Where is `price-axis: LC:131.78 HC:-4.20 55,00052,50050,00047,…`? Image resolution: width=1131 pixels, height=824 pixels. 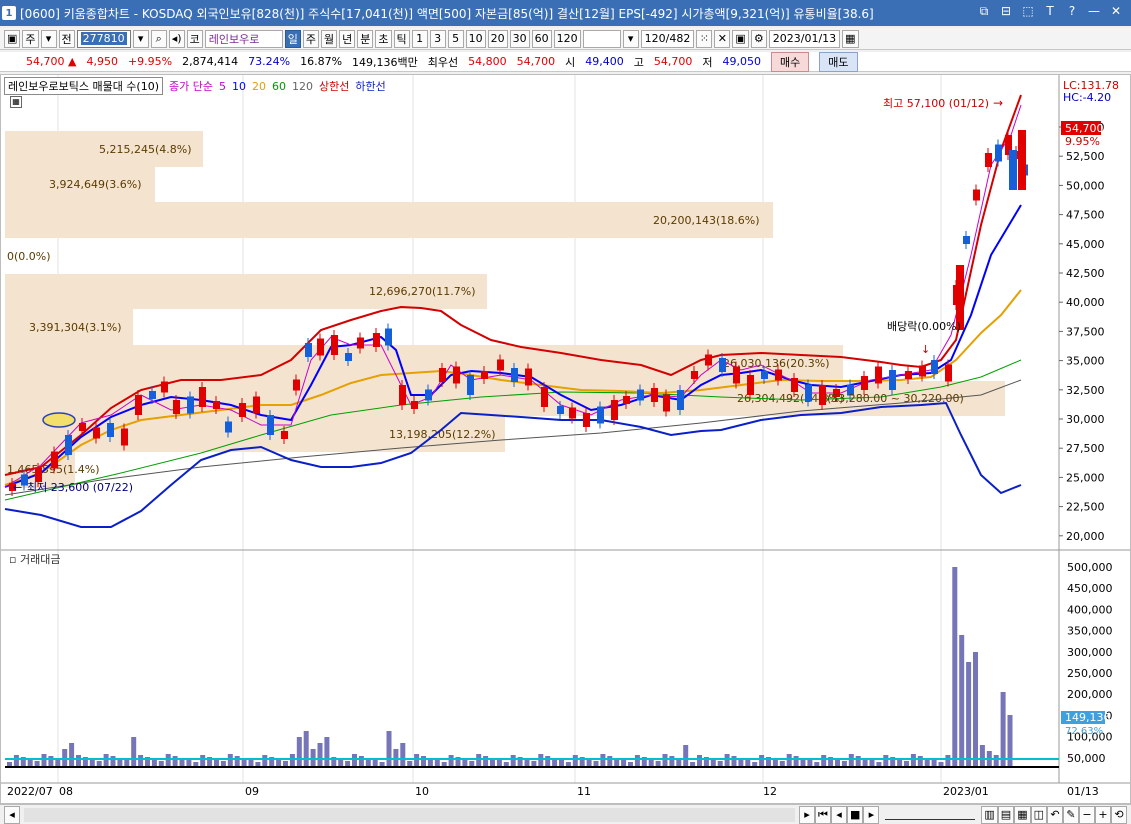 price-axis: LC:131.78 HC:-4.20 55,00052,50050,00047,… is located at coordinates (1089, 311).